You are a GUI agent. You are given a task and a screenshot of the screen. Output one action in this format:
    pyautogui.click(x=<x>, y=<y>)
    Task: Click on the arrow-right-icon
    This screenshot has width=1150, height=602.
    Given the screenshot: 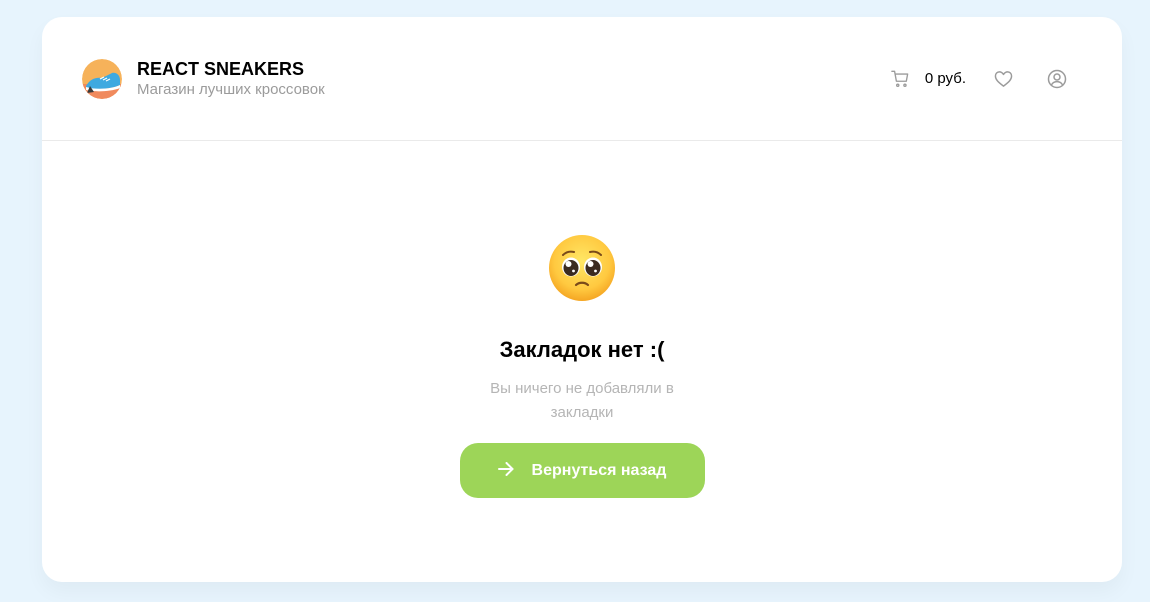 What is the action you would take?
    pyautogui.click(x=505, y=470)
    